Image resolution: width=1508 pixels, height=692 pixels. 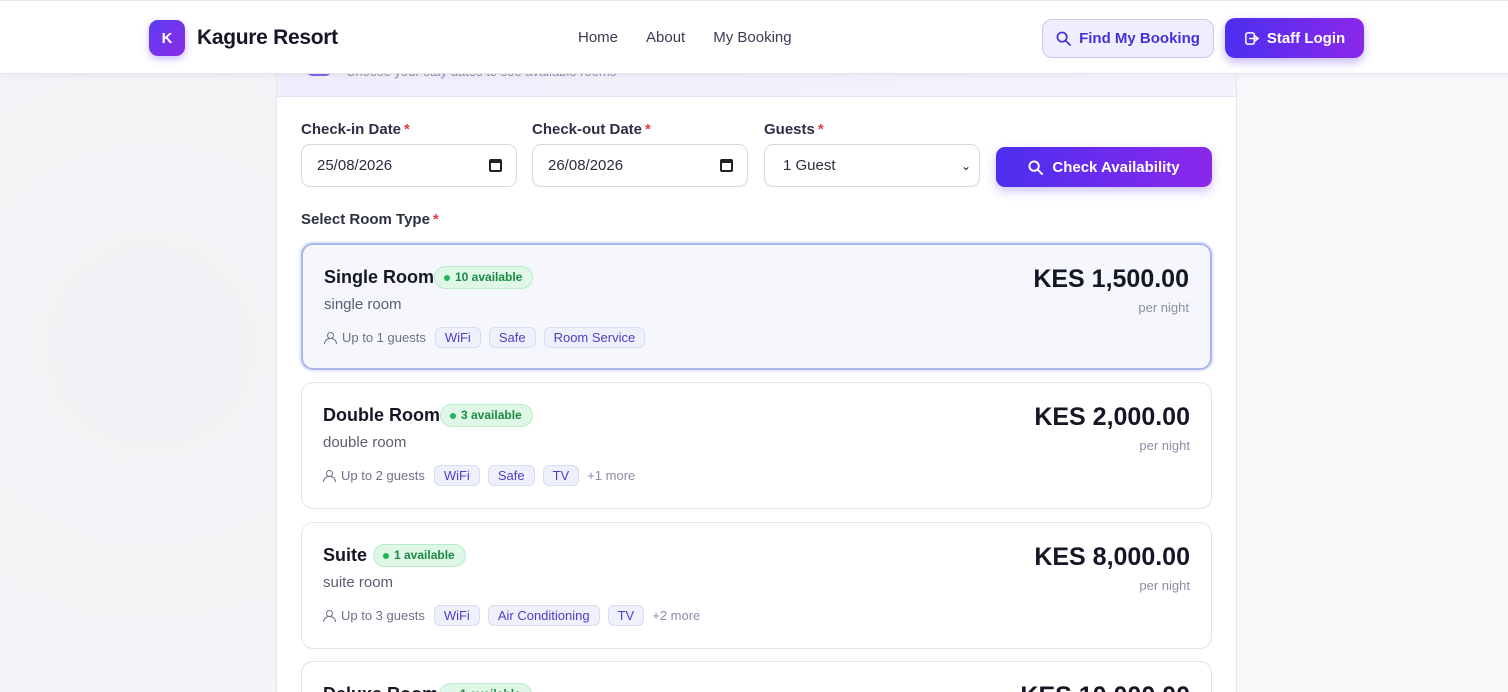 I want to click on nav-about: About, so click(x=665, y=37).